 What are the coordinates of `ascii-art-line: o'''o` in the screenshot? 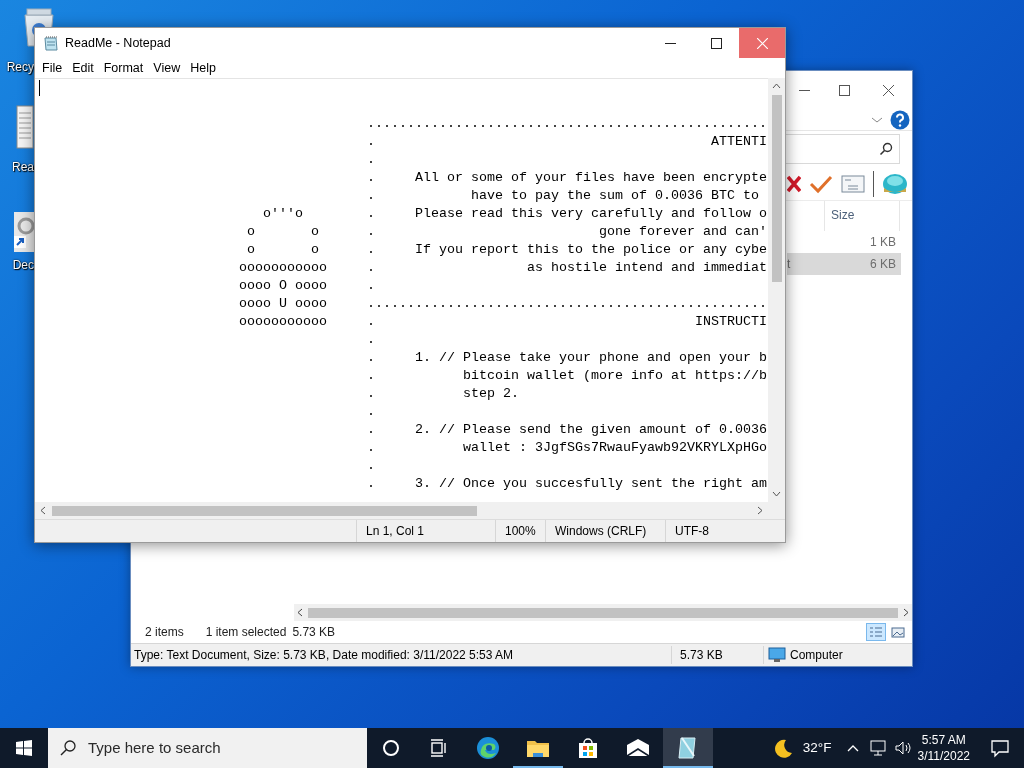 It's located at (283, 213).